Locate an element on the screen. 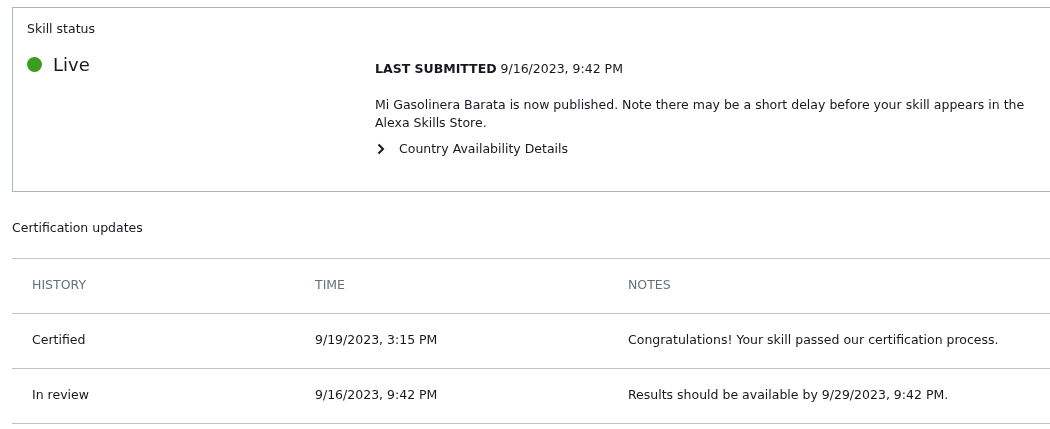 This screenshot has width=1050, height=429. column-header: TIME is located at coordinates (451, 286).